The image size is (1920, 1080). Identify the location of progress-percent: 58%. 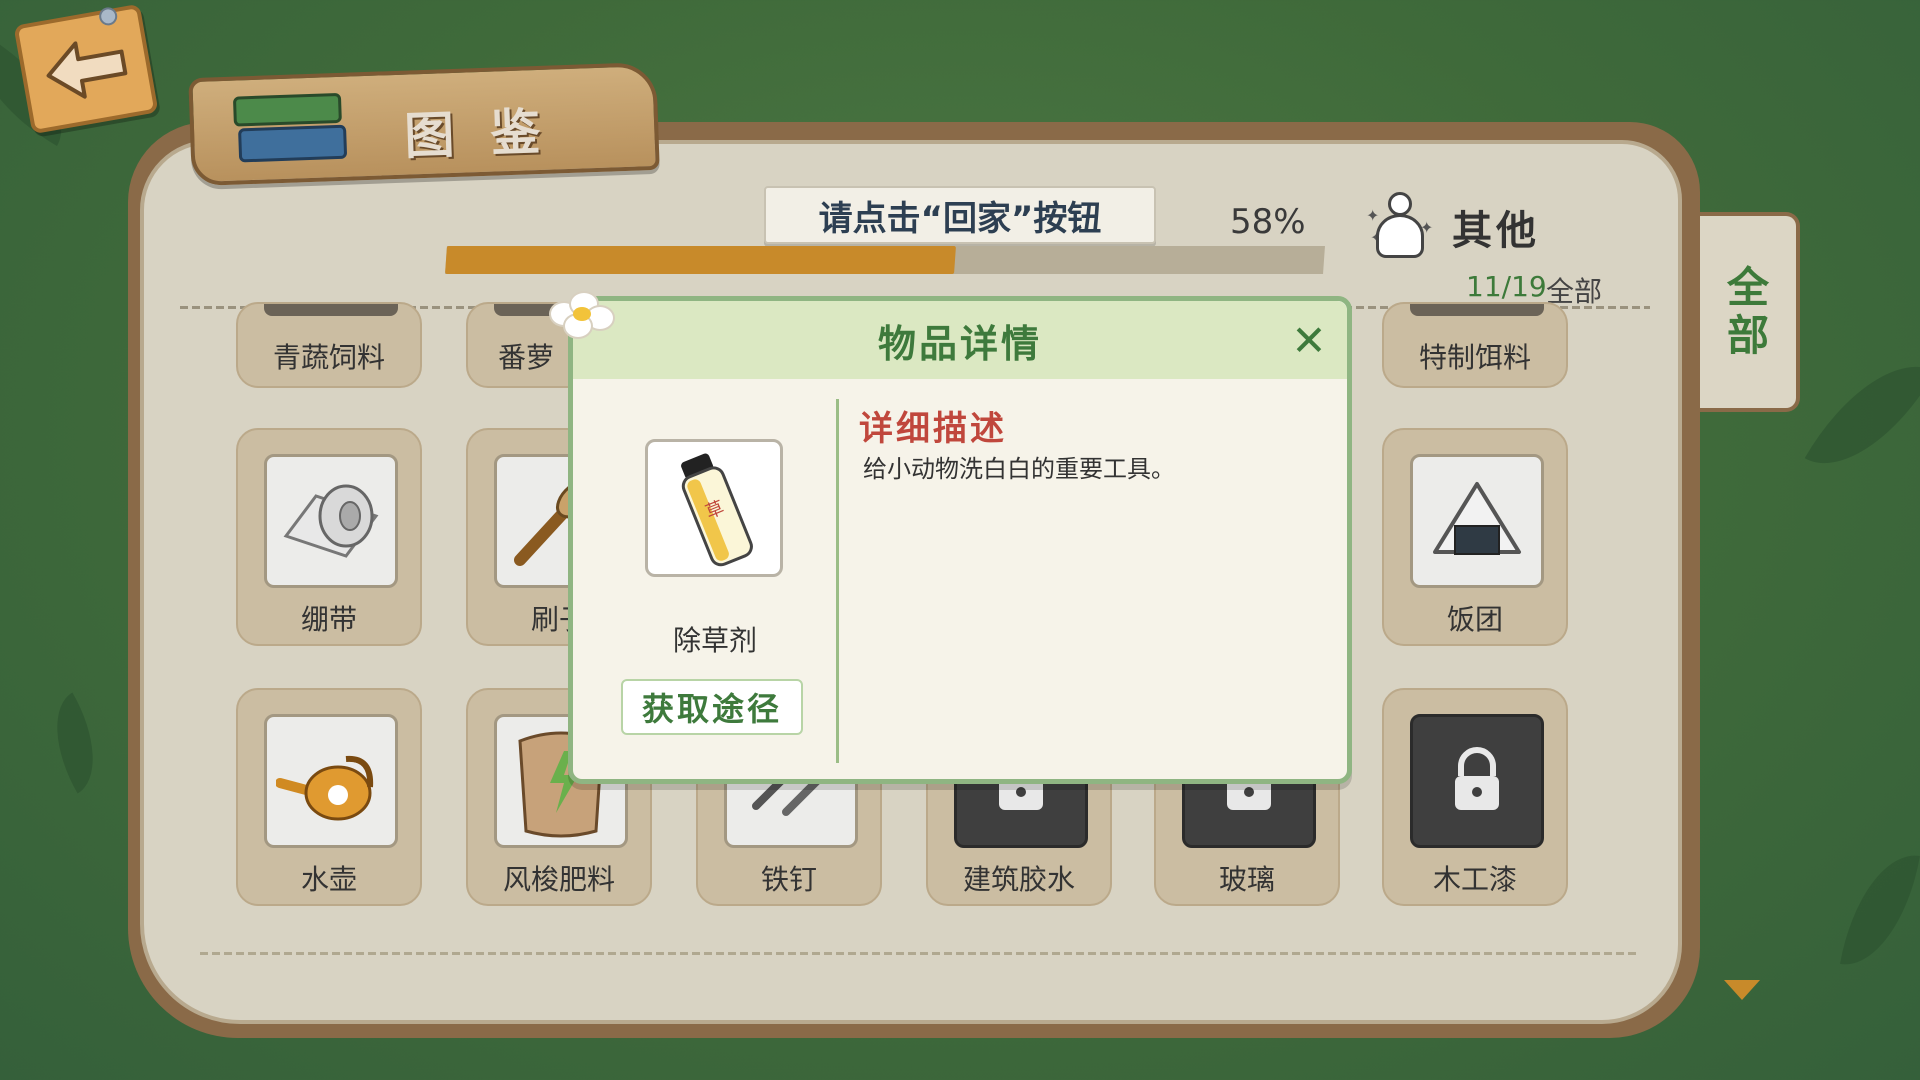
(1268, 222).